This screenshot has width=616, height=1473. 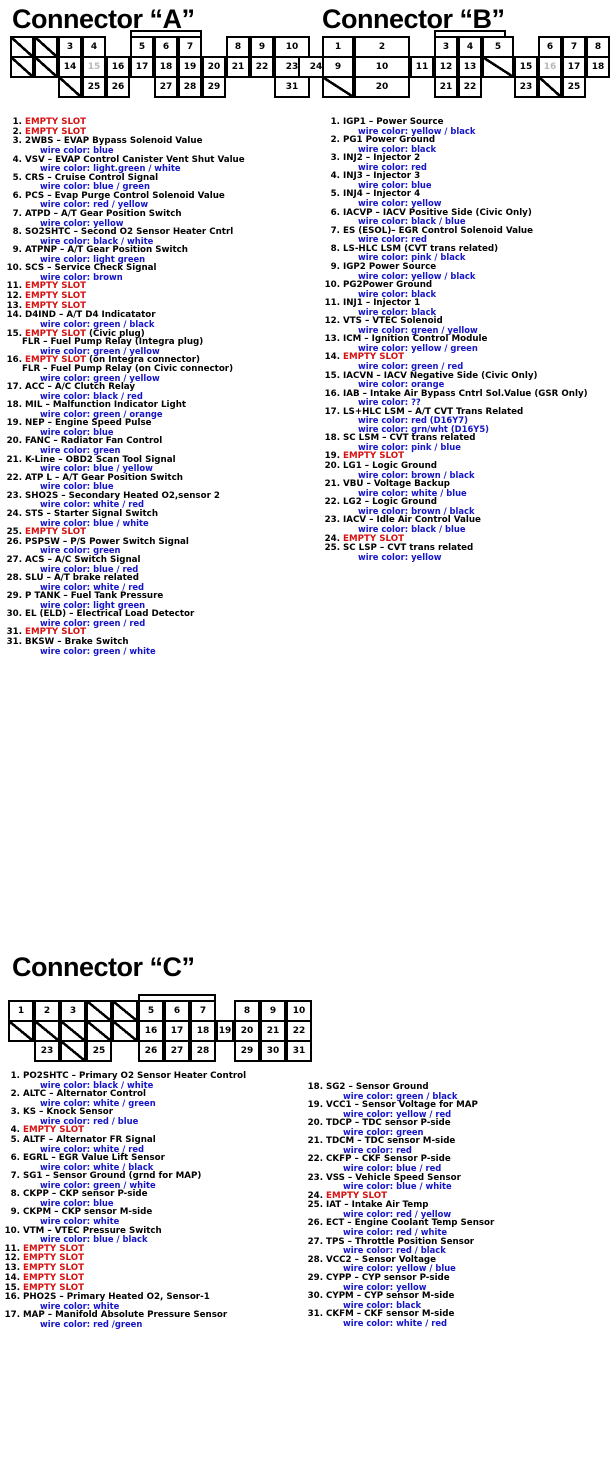 I want to click on pin-wire-color: wire color: yellow / black, so click(x=417, y=275).